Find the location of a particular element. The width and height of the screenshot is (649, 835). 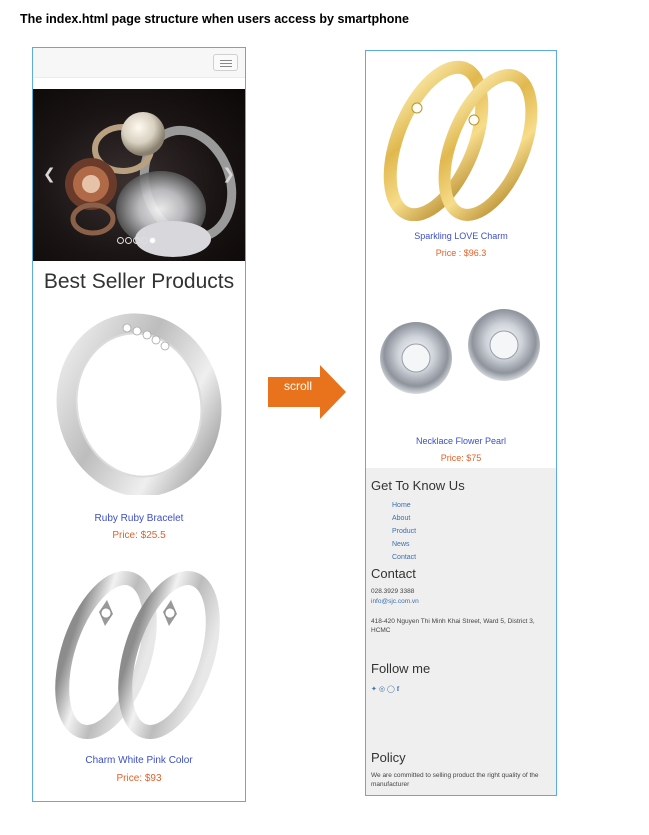

footer-link-home: Home is located at coordinates (401, 505).